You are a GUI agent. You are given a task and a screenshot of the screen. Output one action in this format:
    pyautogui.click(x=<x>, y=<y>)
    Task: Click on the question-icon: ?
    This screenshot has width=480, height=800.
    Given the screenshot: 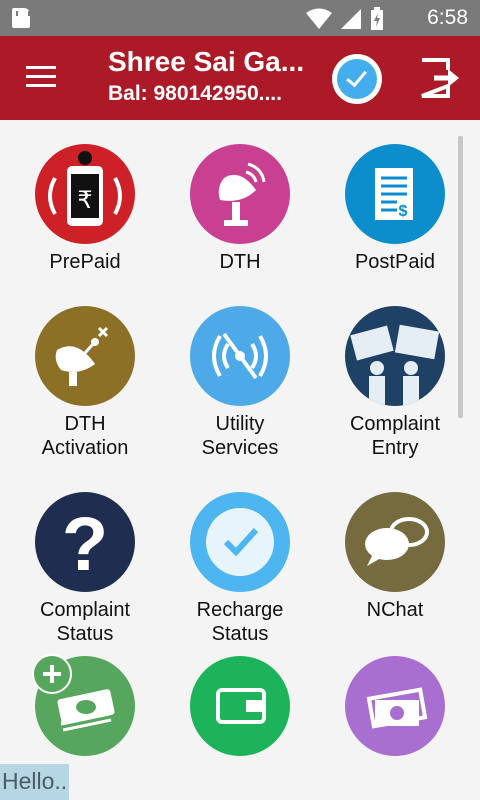 What is the action you would take?
    pyautogui.click(x=85, y=542)
    